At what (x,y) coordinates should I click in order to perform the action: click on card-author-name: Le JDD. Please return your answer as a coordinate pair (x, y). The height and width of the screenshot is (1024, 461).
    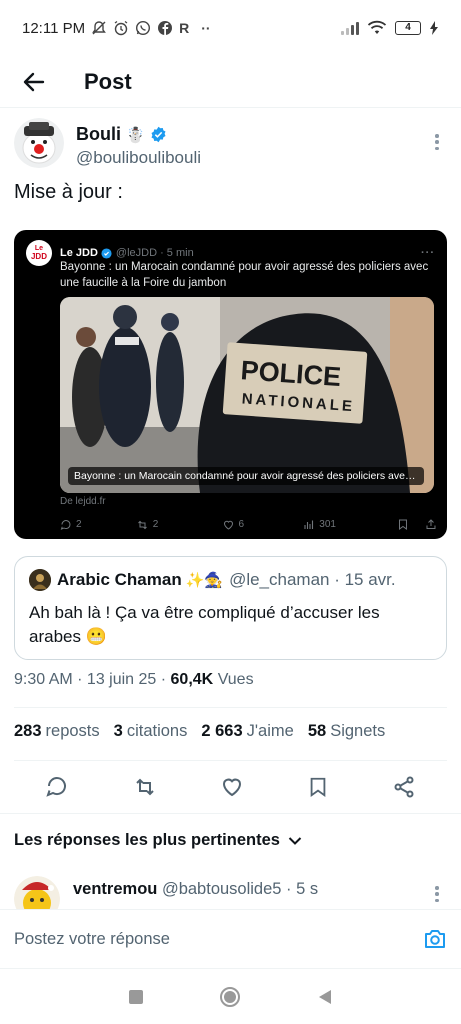
    Looking at the image, I should click on (79, 253).